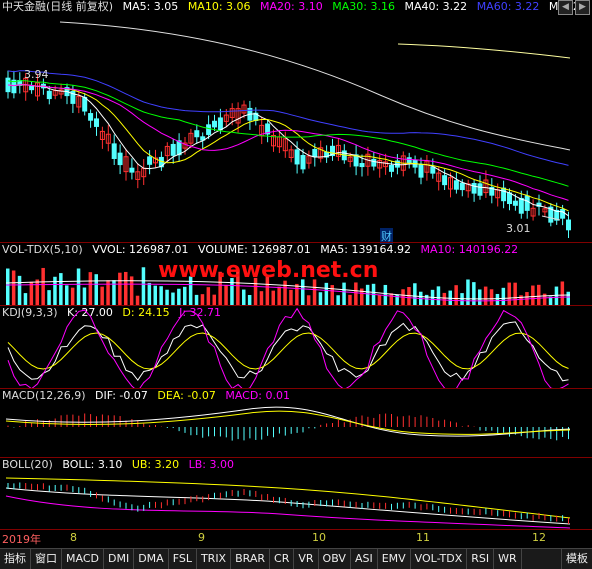  Describe the element at coordinates (15, 559) in the screenshot. I see `toolbar-tab-indicator: 指标` at that location.